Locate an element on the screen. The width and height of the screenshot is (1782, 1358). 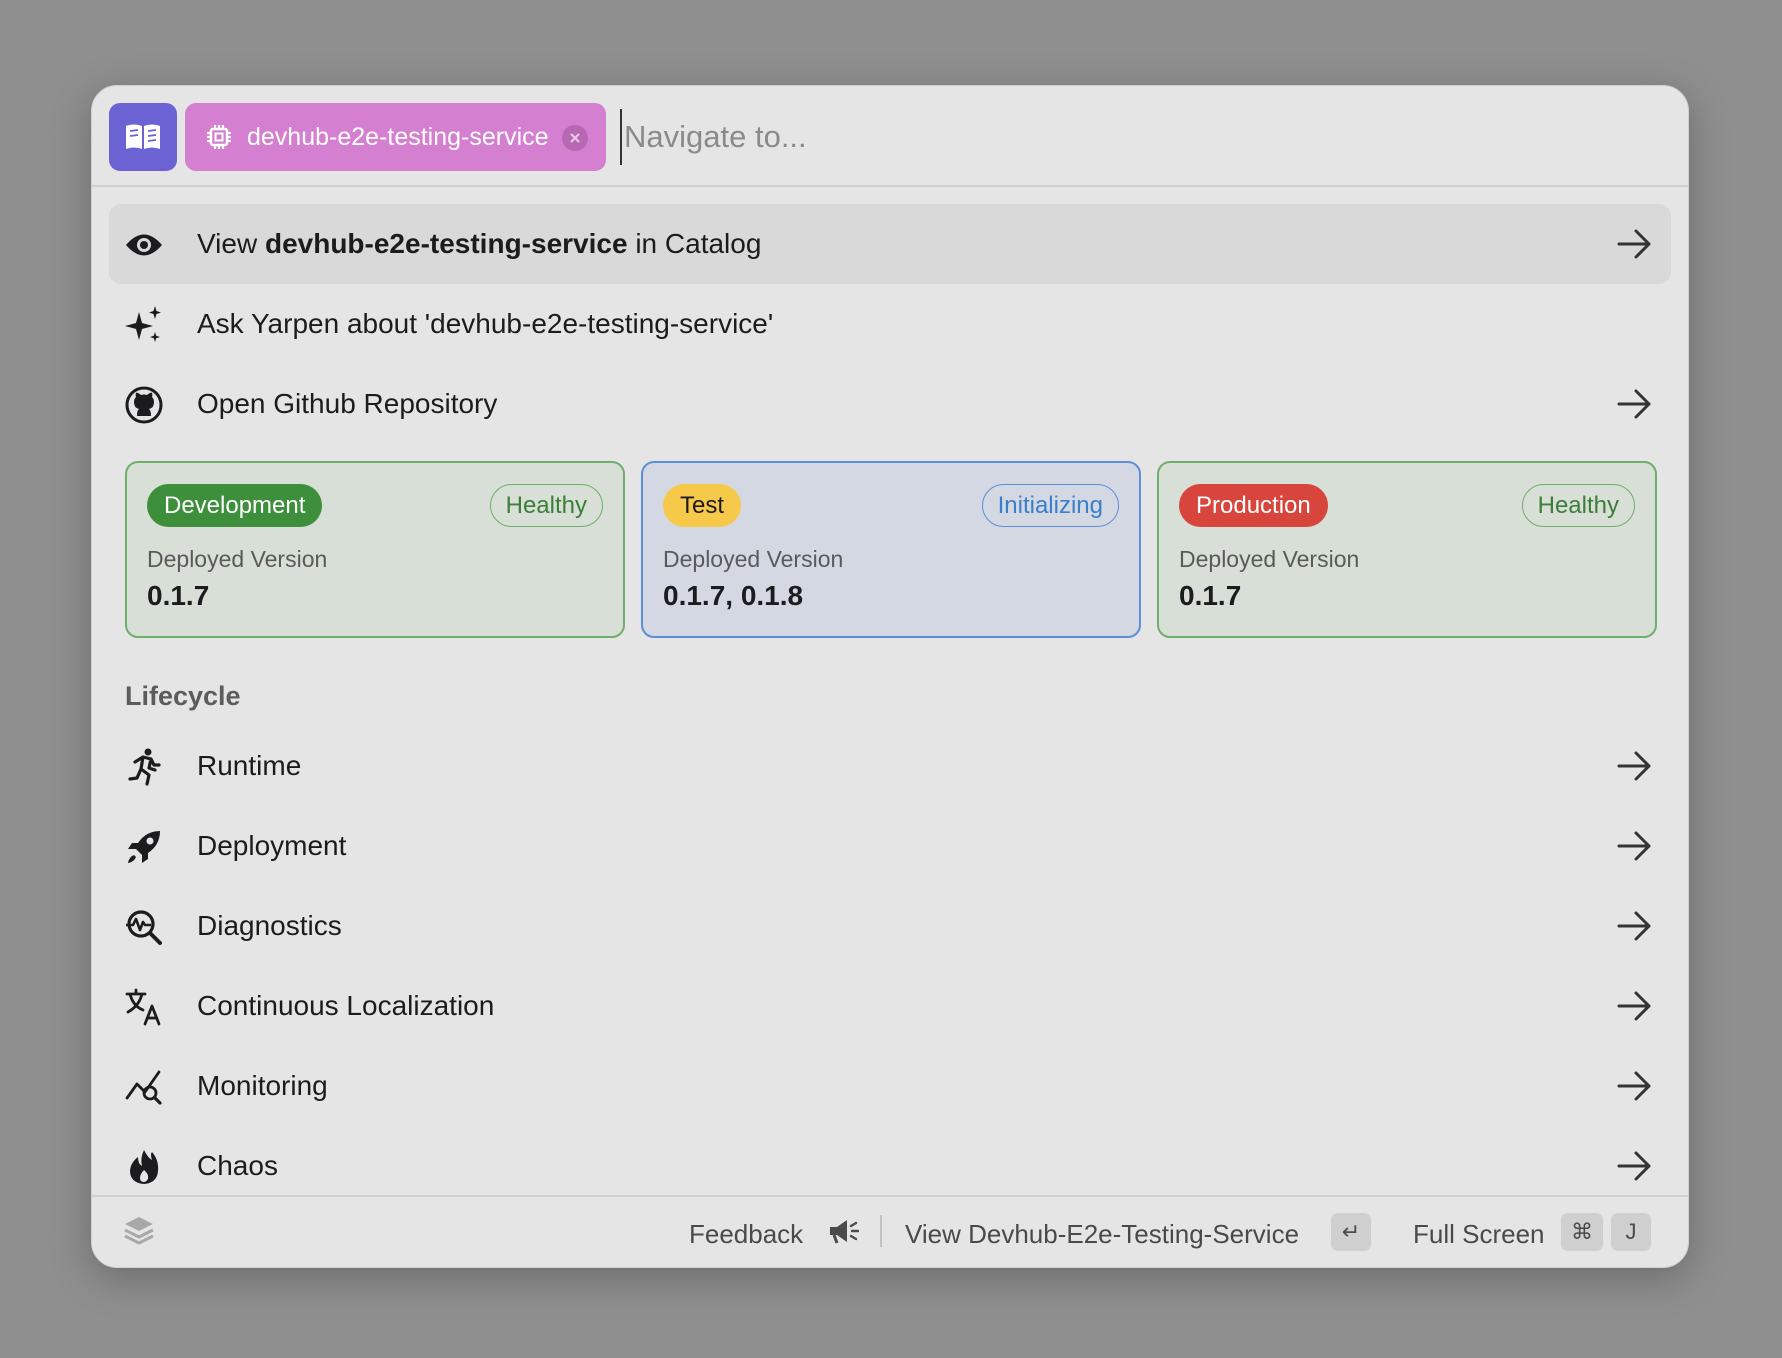
diagnostics-icon is located at coordinates (144, 927).